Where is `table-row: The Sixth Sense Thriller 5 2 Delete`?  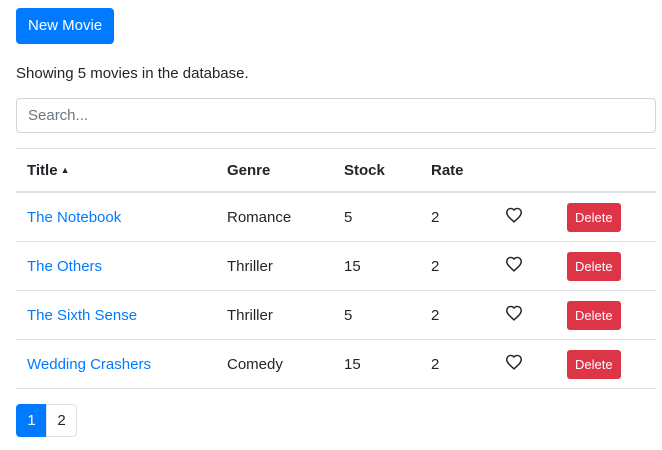 table-row: The Sixth Sense Thriller 5 2 Delete is located at coordinates (336, 315).